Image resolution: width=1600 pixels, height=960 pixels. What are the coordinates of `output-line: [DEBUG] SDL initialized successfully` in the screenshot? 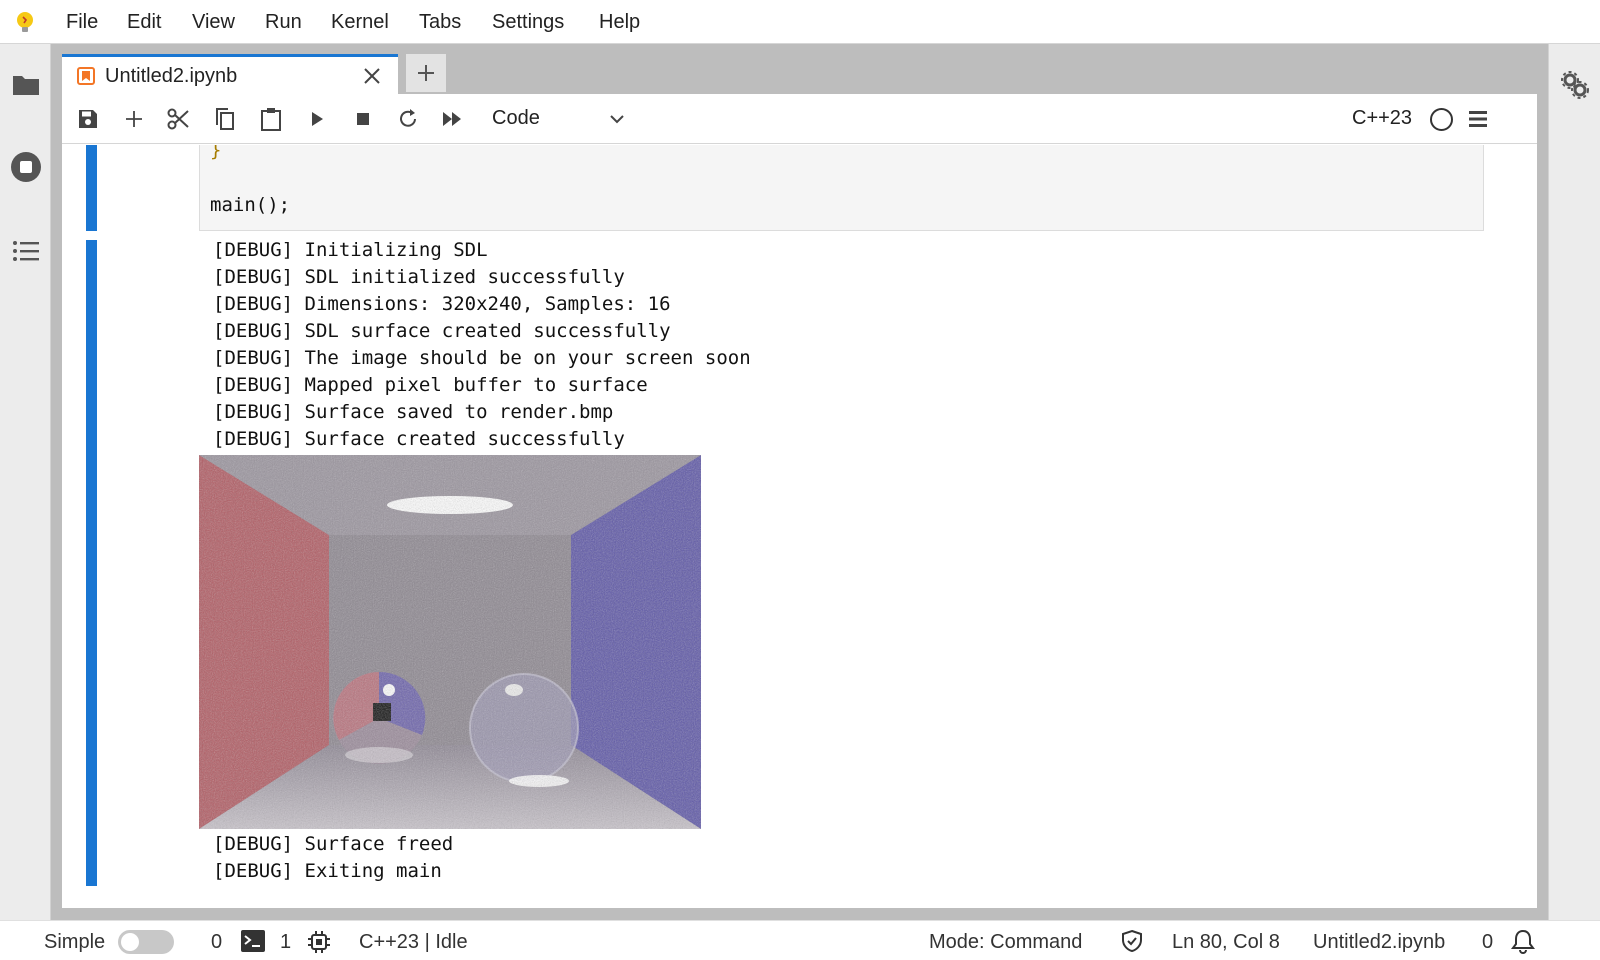 It's located at (419, 277).